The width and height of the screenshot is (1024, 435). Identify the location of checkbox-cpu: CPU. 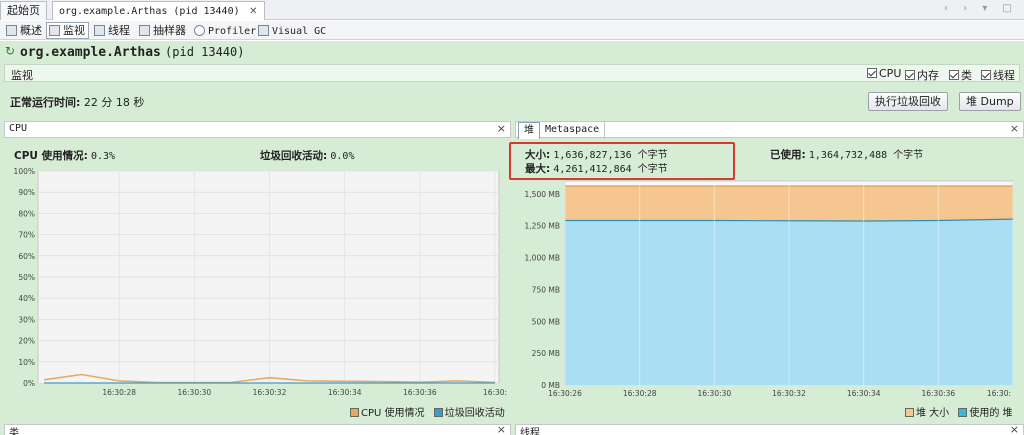
(884, 73).